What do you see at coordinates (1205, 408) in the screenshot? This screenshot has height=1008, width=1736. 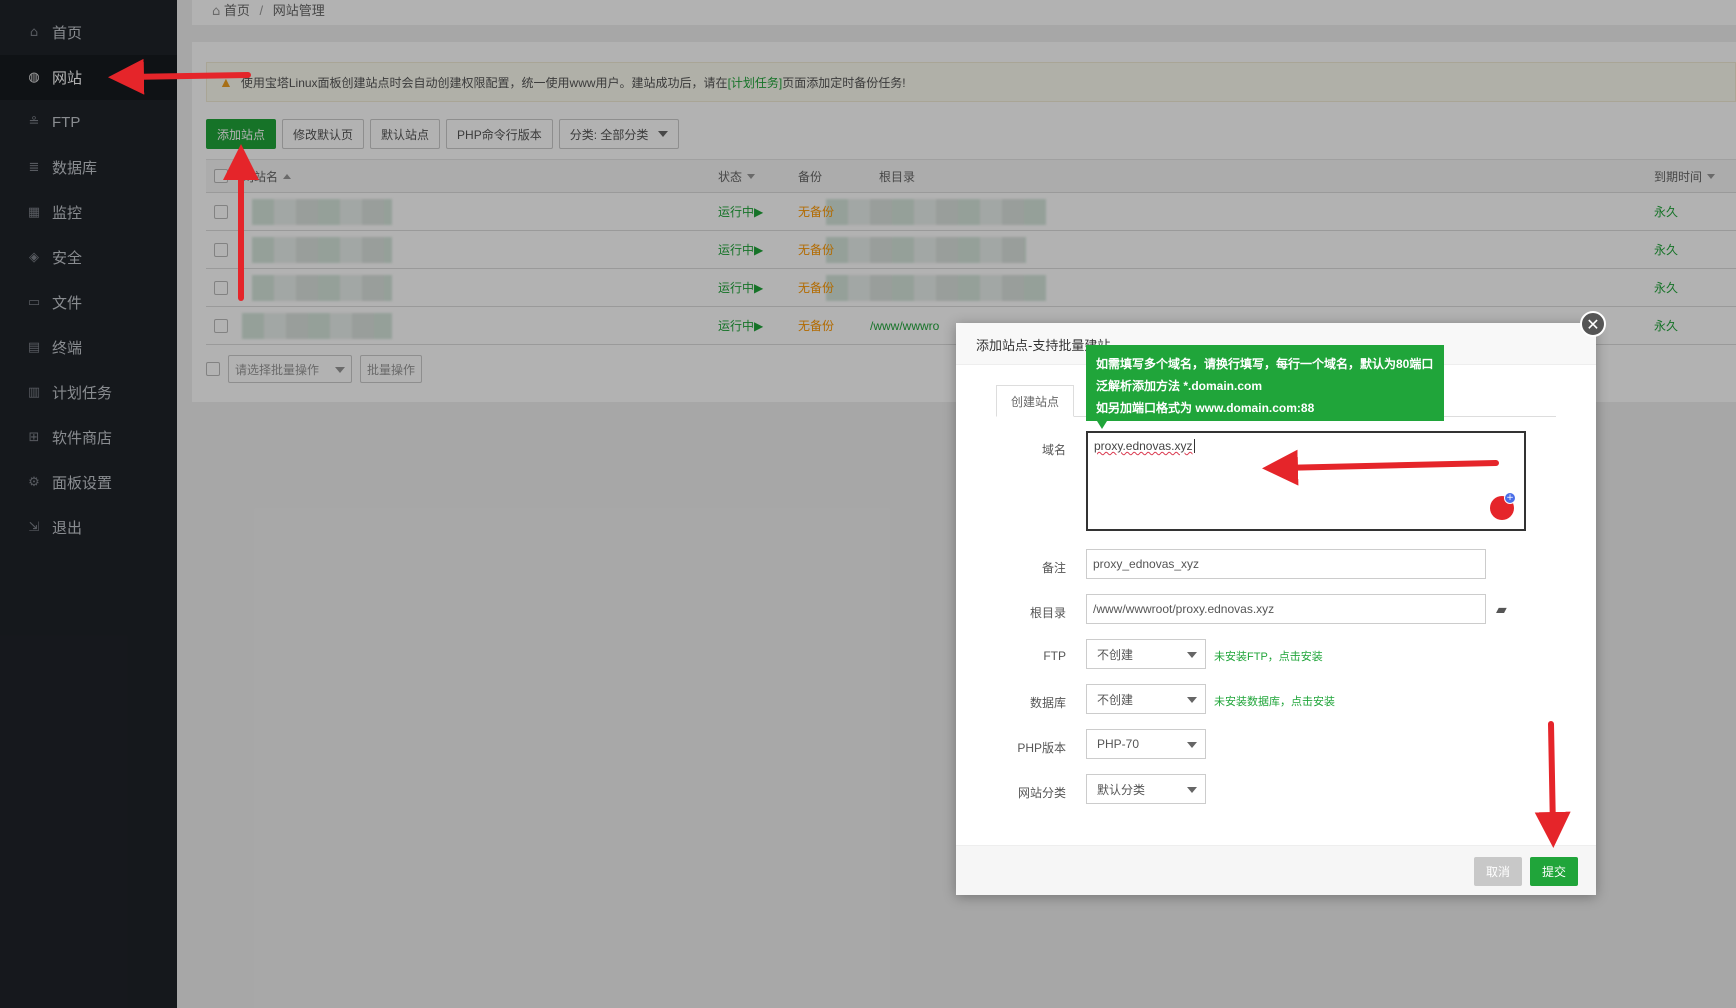 I see `tooltip-line: 如另加端口格式为 www.domain.com:88` at bounding box center [1205, 408].